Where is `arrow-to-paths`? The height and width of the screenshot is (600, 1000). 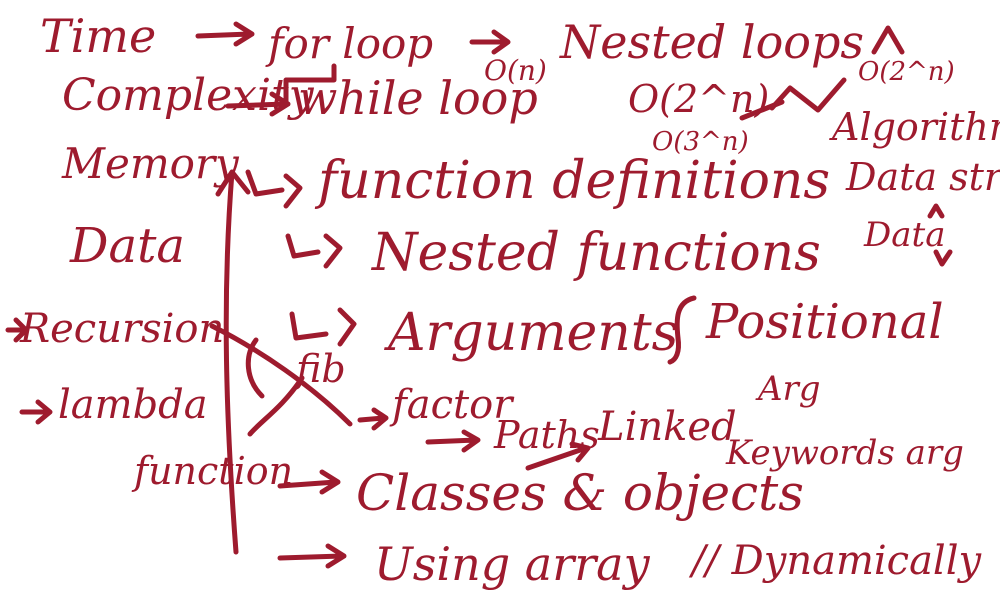
arrow-to-paths is located at coordinates (453, 441).